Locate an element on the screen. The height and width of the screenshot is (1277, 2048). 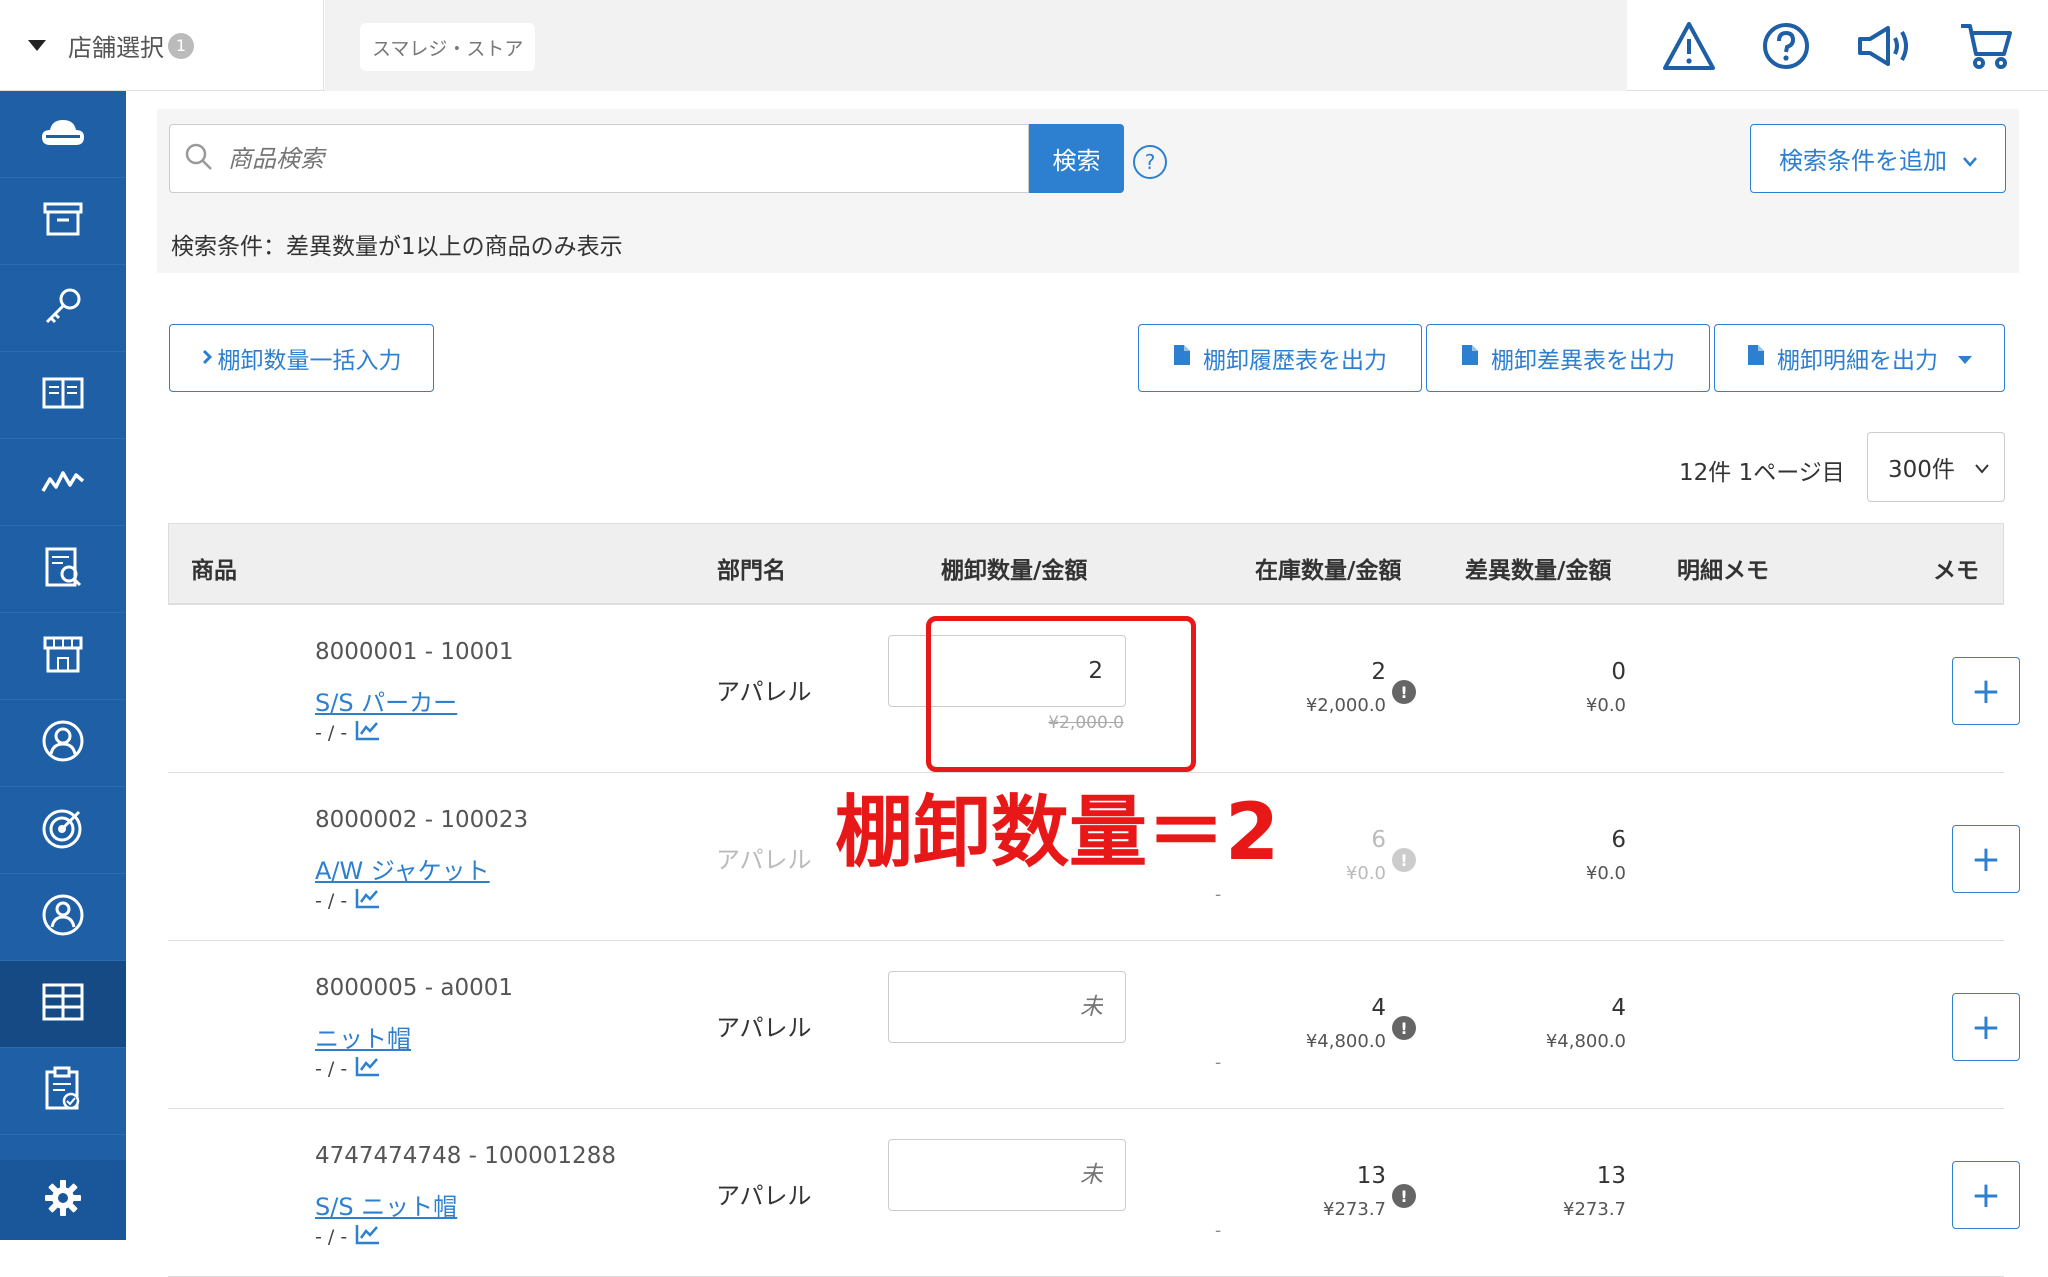
chart-line-icon is located at coordinates (63, 482).